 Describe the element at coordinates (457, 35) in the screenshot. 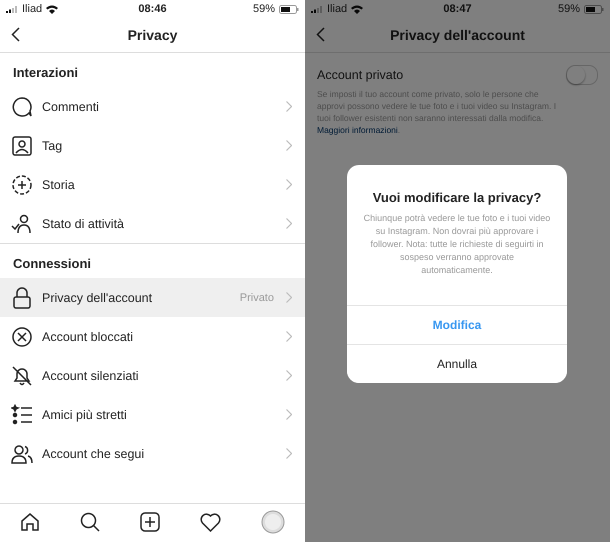

I see `screen-title: Privacy dell'account` at that location.